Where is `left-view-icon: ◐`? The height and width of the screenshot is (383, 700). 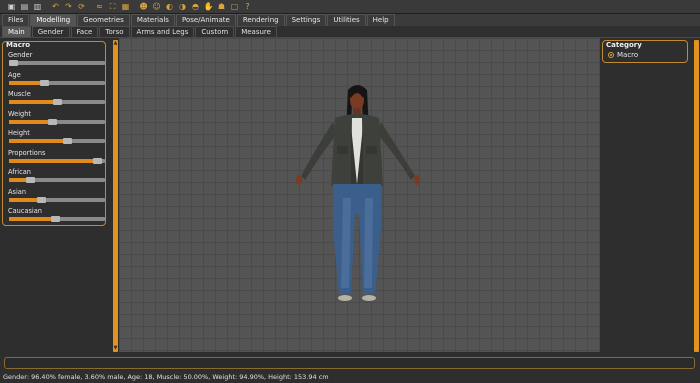 left-view-icon: ◐ is located at coordinates (169, 6).